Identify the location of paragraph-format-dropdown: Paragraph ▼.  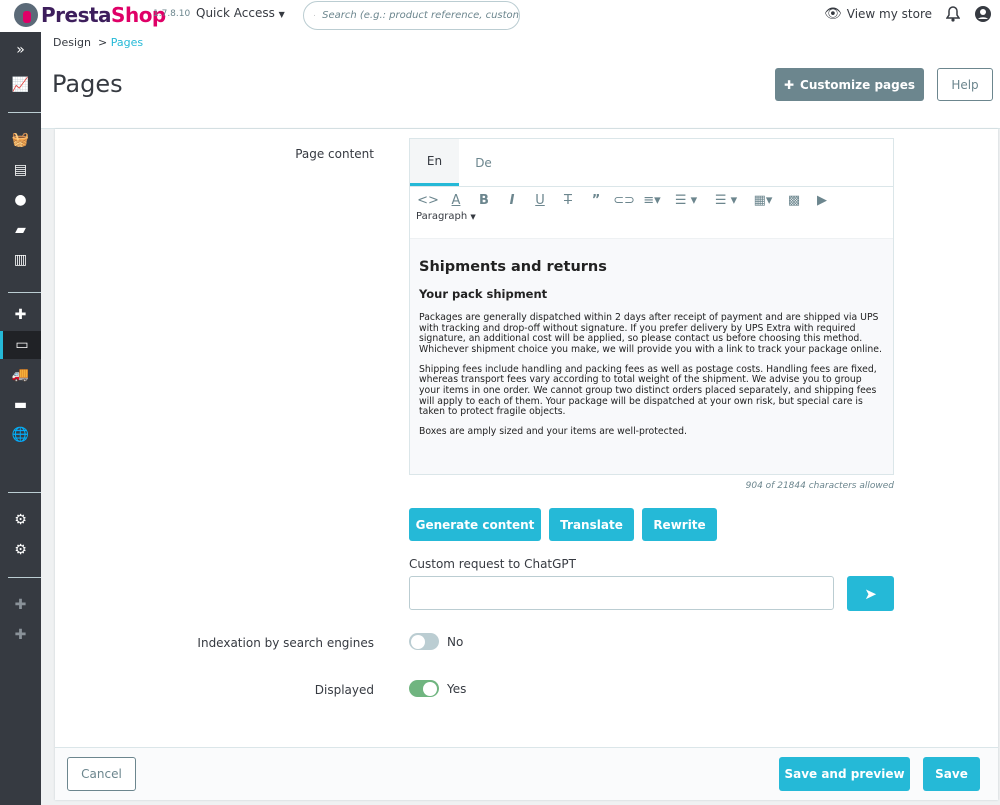
(651, 216).